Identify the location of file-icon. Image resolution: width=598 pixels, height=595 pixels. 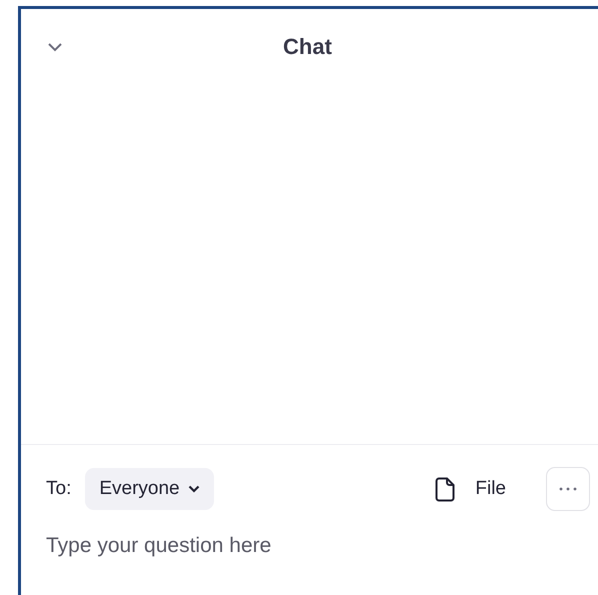
(445, 489).